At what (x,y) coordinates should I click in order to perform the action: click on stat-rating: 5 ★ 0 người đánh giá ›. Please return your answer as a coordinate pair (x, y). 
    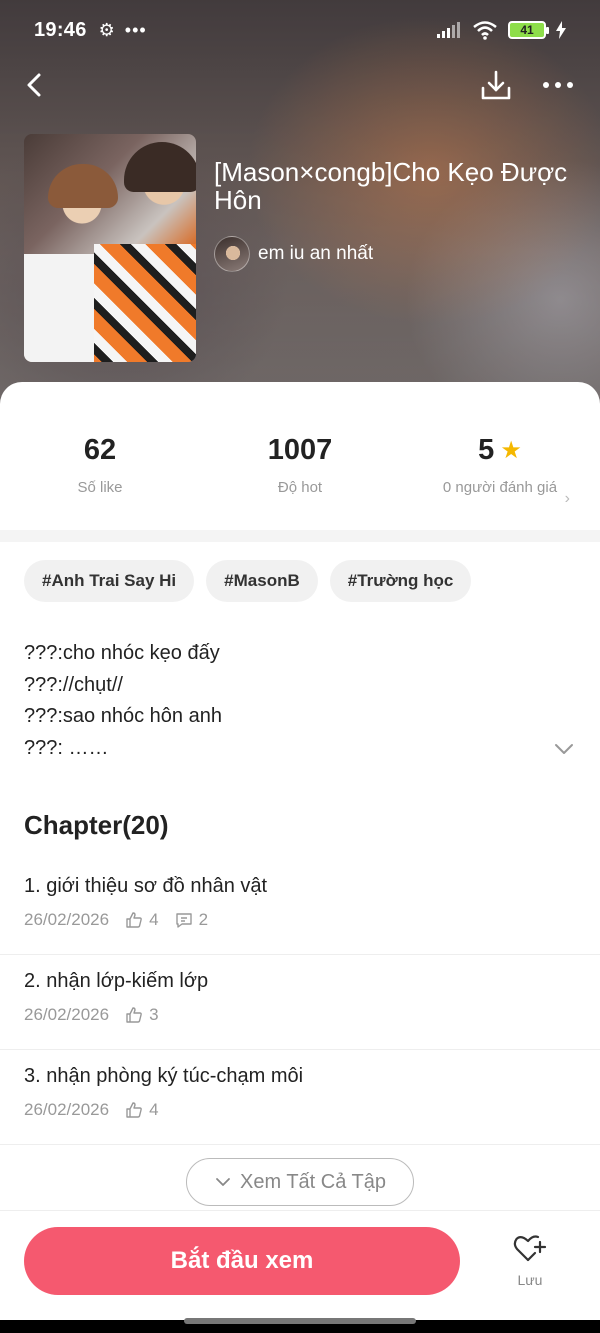
    Looking at the image, I should click on (500, 470).